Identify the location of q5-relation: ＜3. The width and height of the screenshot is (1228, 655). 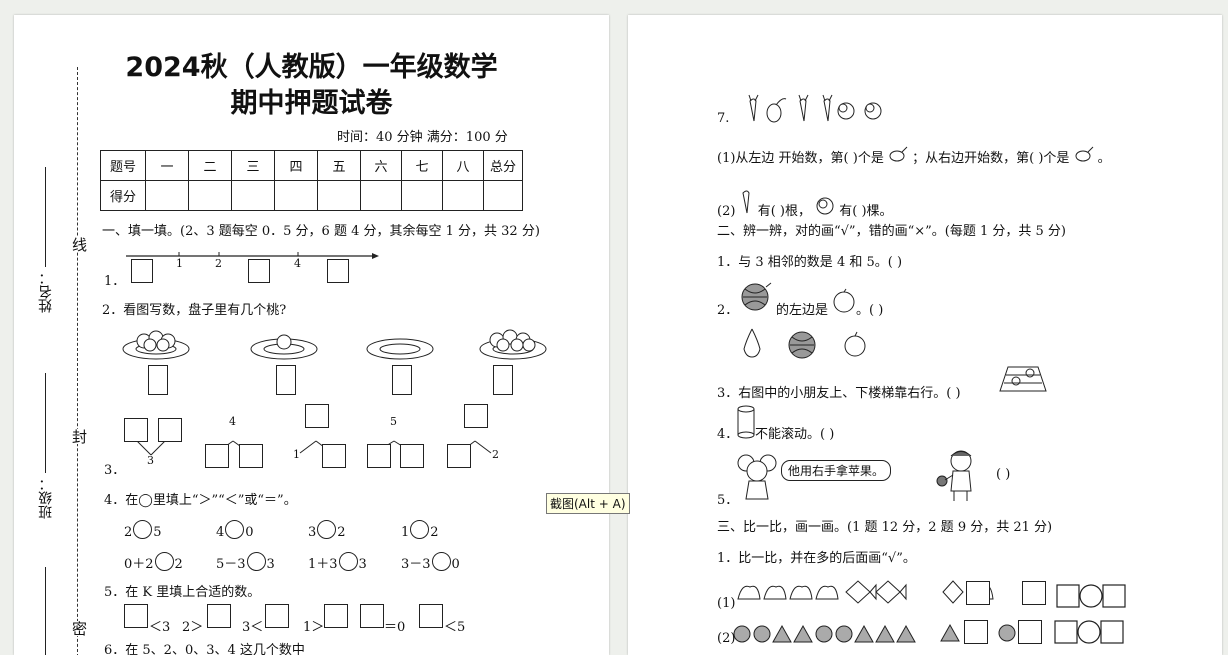
(160, 627).